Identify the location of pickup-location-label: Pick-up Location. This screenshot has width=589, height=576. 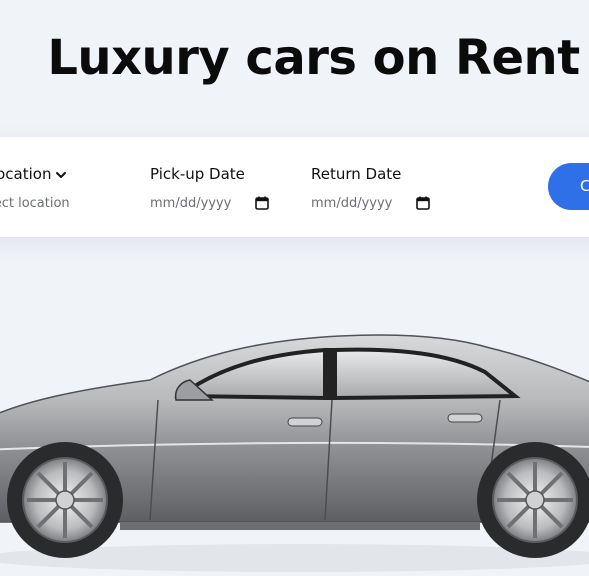
(33, 174).